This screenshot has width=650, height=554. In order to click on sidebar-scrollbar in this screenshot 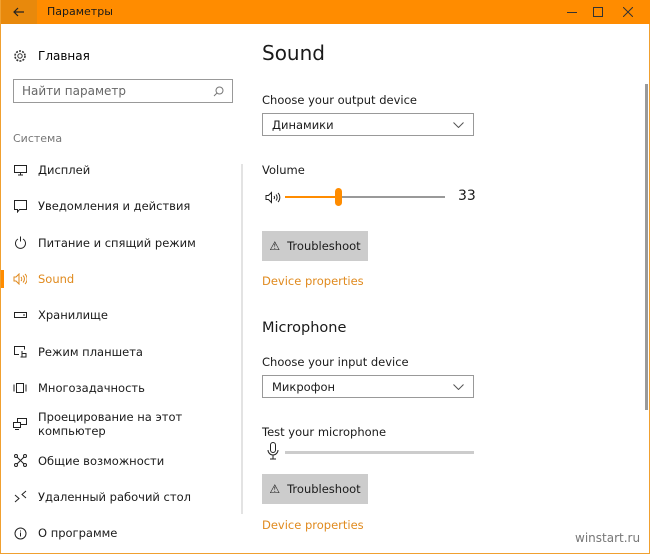, I will do `click(242, 339)`.